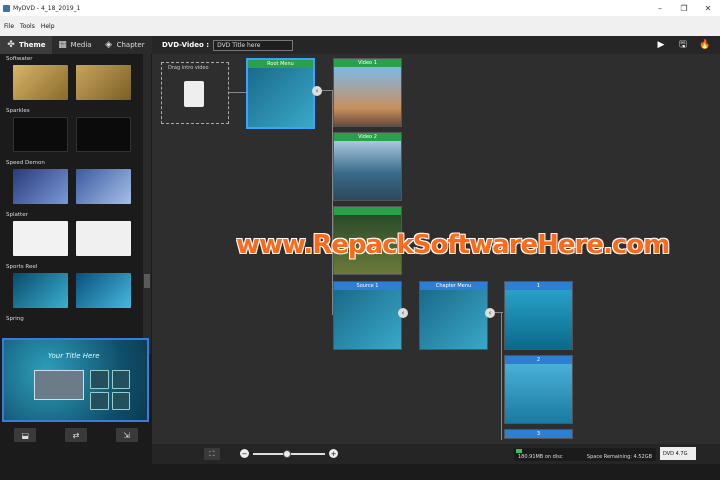 This screenshot has height=480, width=720. I want to click on theme-preview: Your Title Here, so click(75, 380).